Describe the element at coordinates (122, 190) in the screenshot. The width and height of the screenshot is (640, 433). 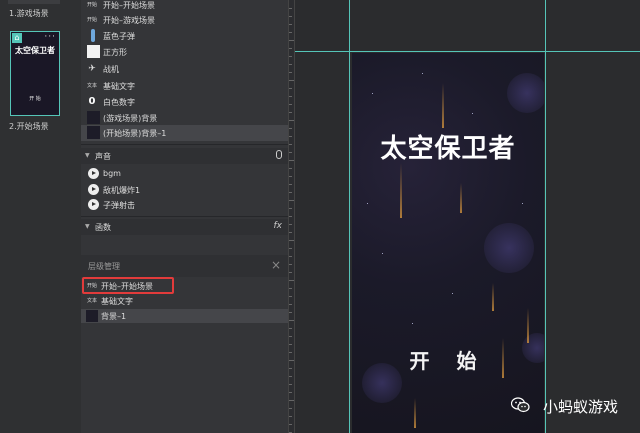
I see `sound-label: 敌机爆炸1` at that location.